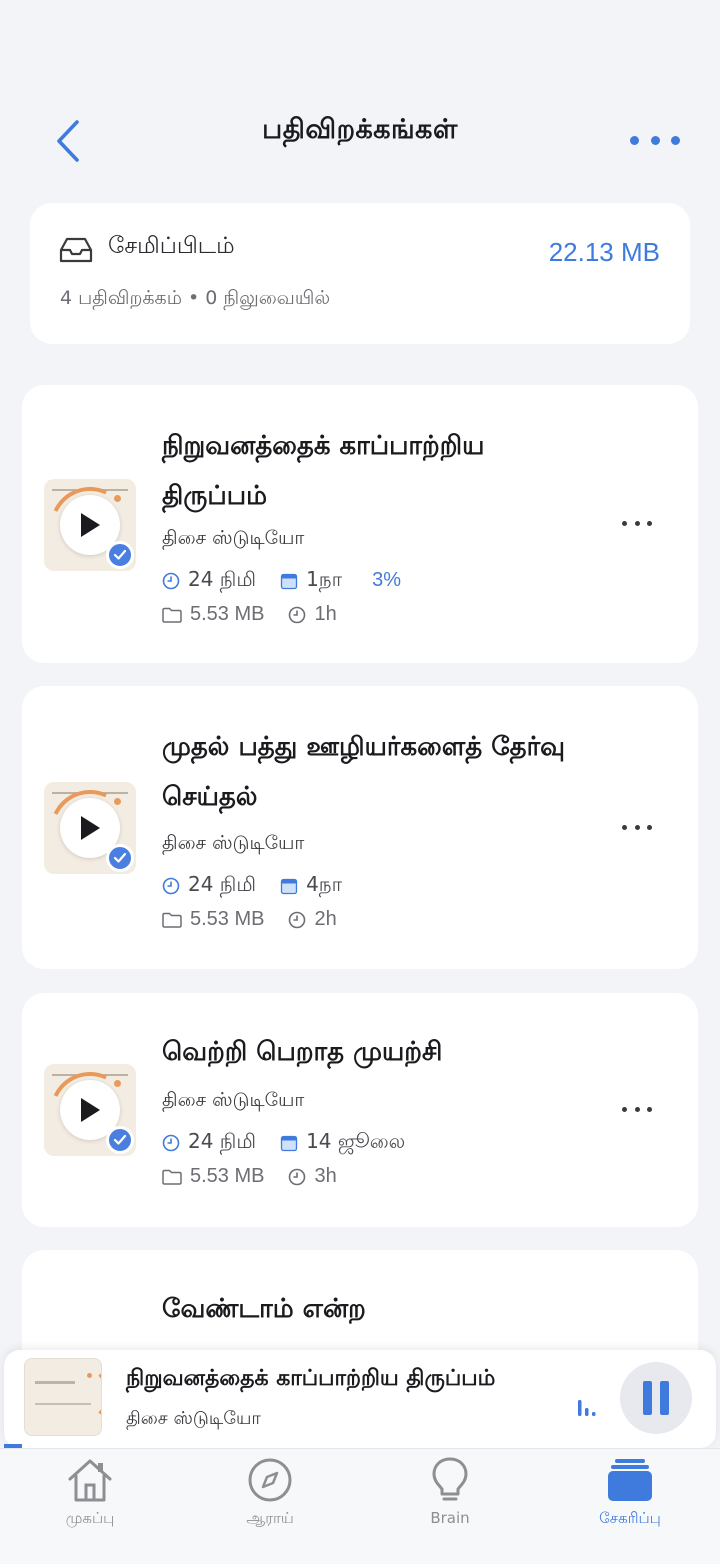 Image resolution: width=720 pixels, height=1564 pixels. Describe the element at coordinates (311, 1378) in the screenshot. I see `now-playing-title: நிறுவனத்தைக் காப்பாற்றிய திருப்பம்` at that location.